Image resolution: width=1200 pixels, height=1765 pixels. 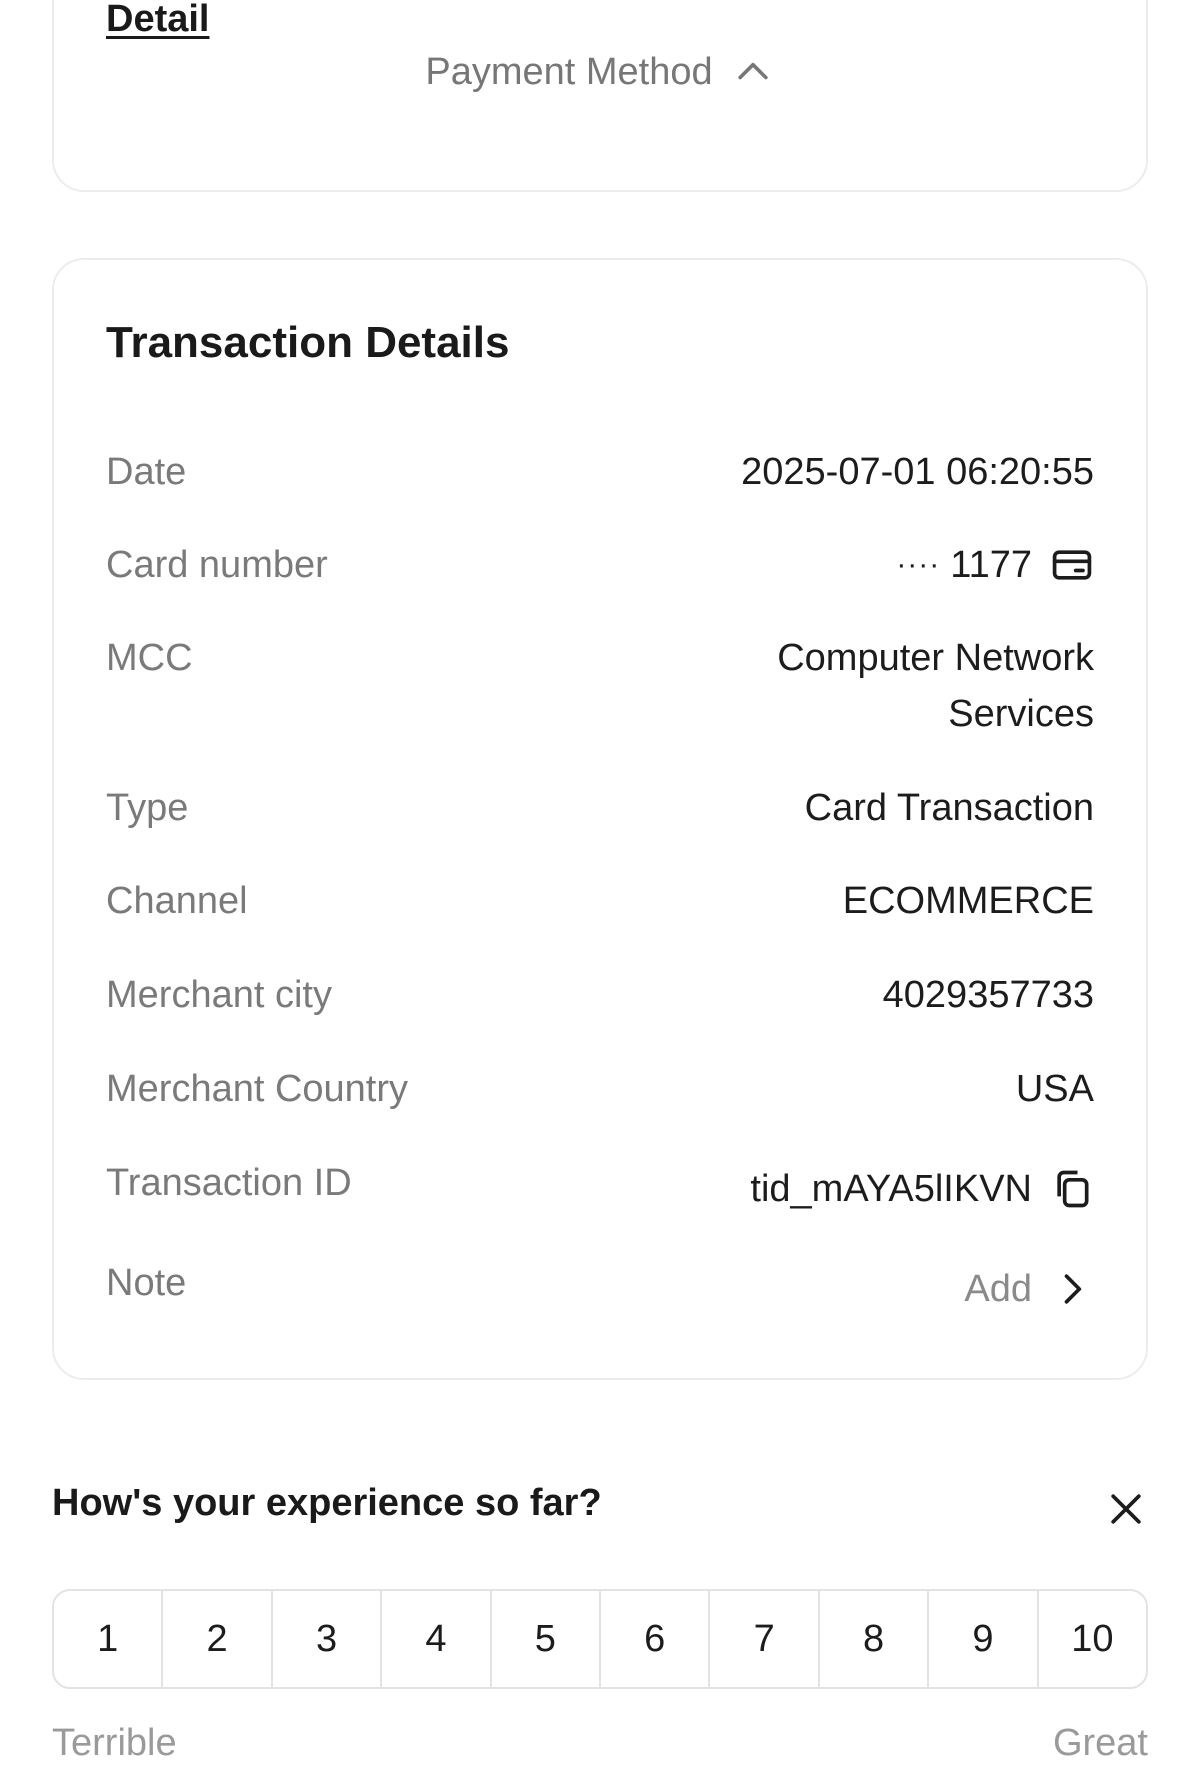 What do you see at coordinates (991, 565) in the screenshot?
I see `card-last4: 1177` at bounding box center [991, 565].